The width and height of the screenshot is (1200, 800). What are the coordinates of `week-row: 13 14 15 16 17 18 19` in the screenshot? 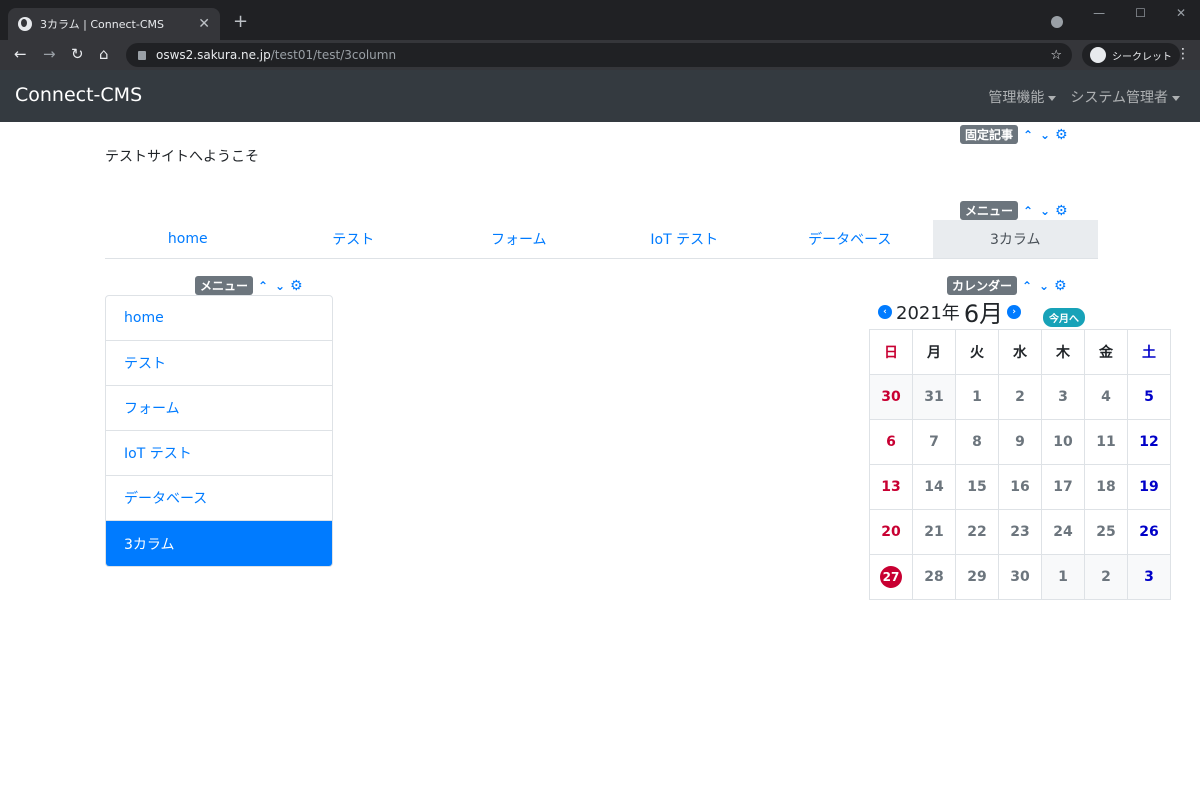 It's located at (1020, 487).